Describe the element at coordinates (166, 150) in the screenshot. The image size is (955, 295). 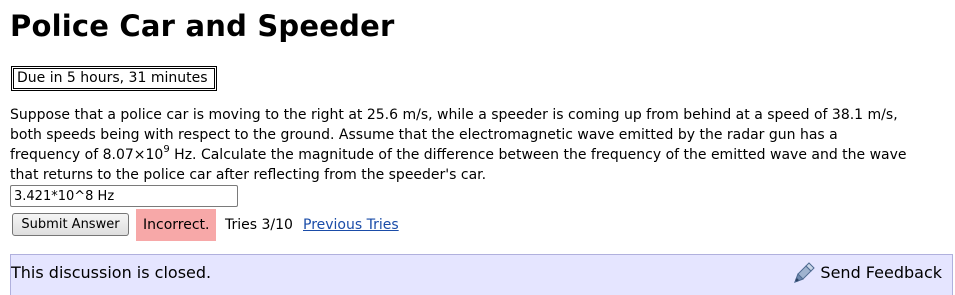
I see `frequency-exponent: 9` at that location.